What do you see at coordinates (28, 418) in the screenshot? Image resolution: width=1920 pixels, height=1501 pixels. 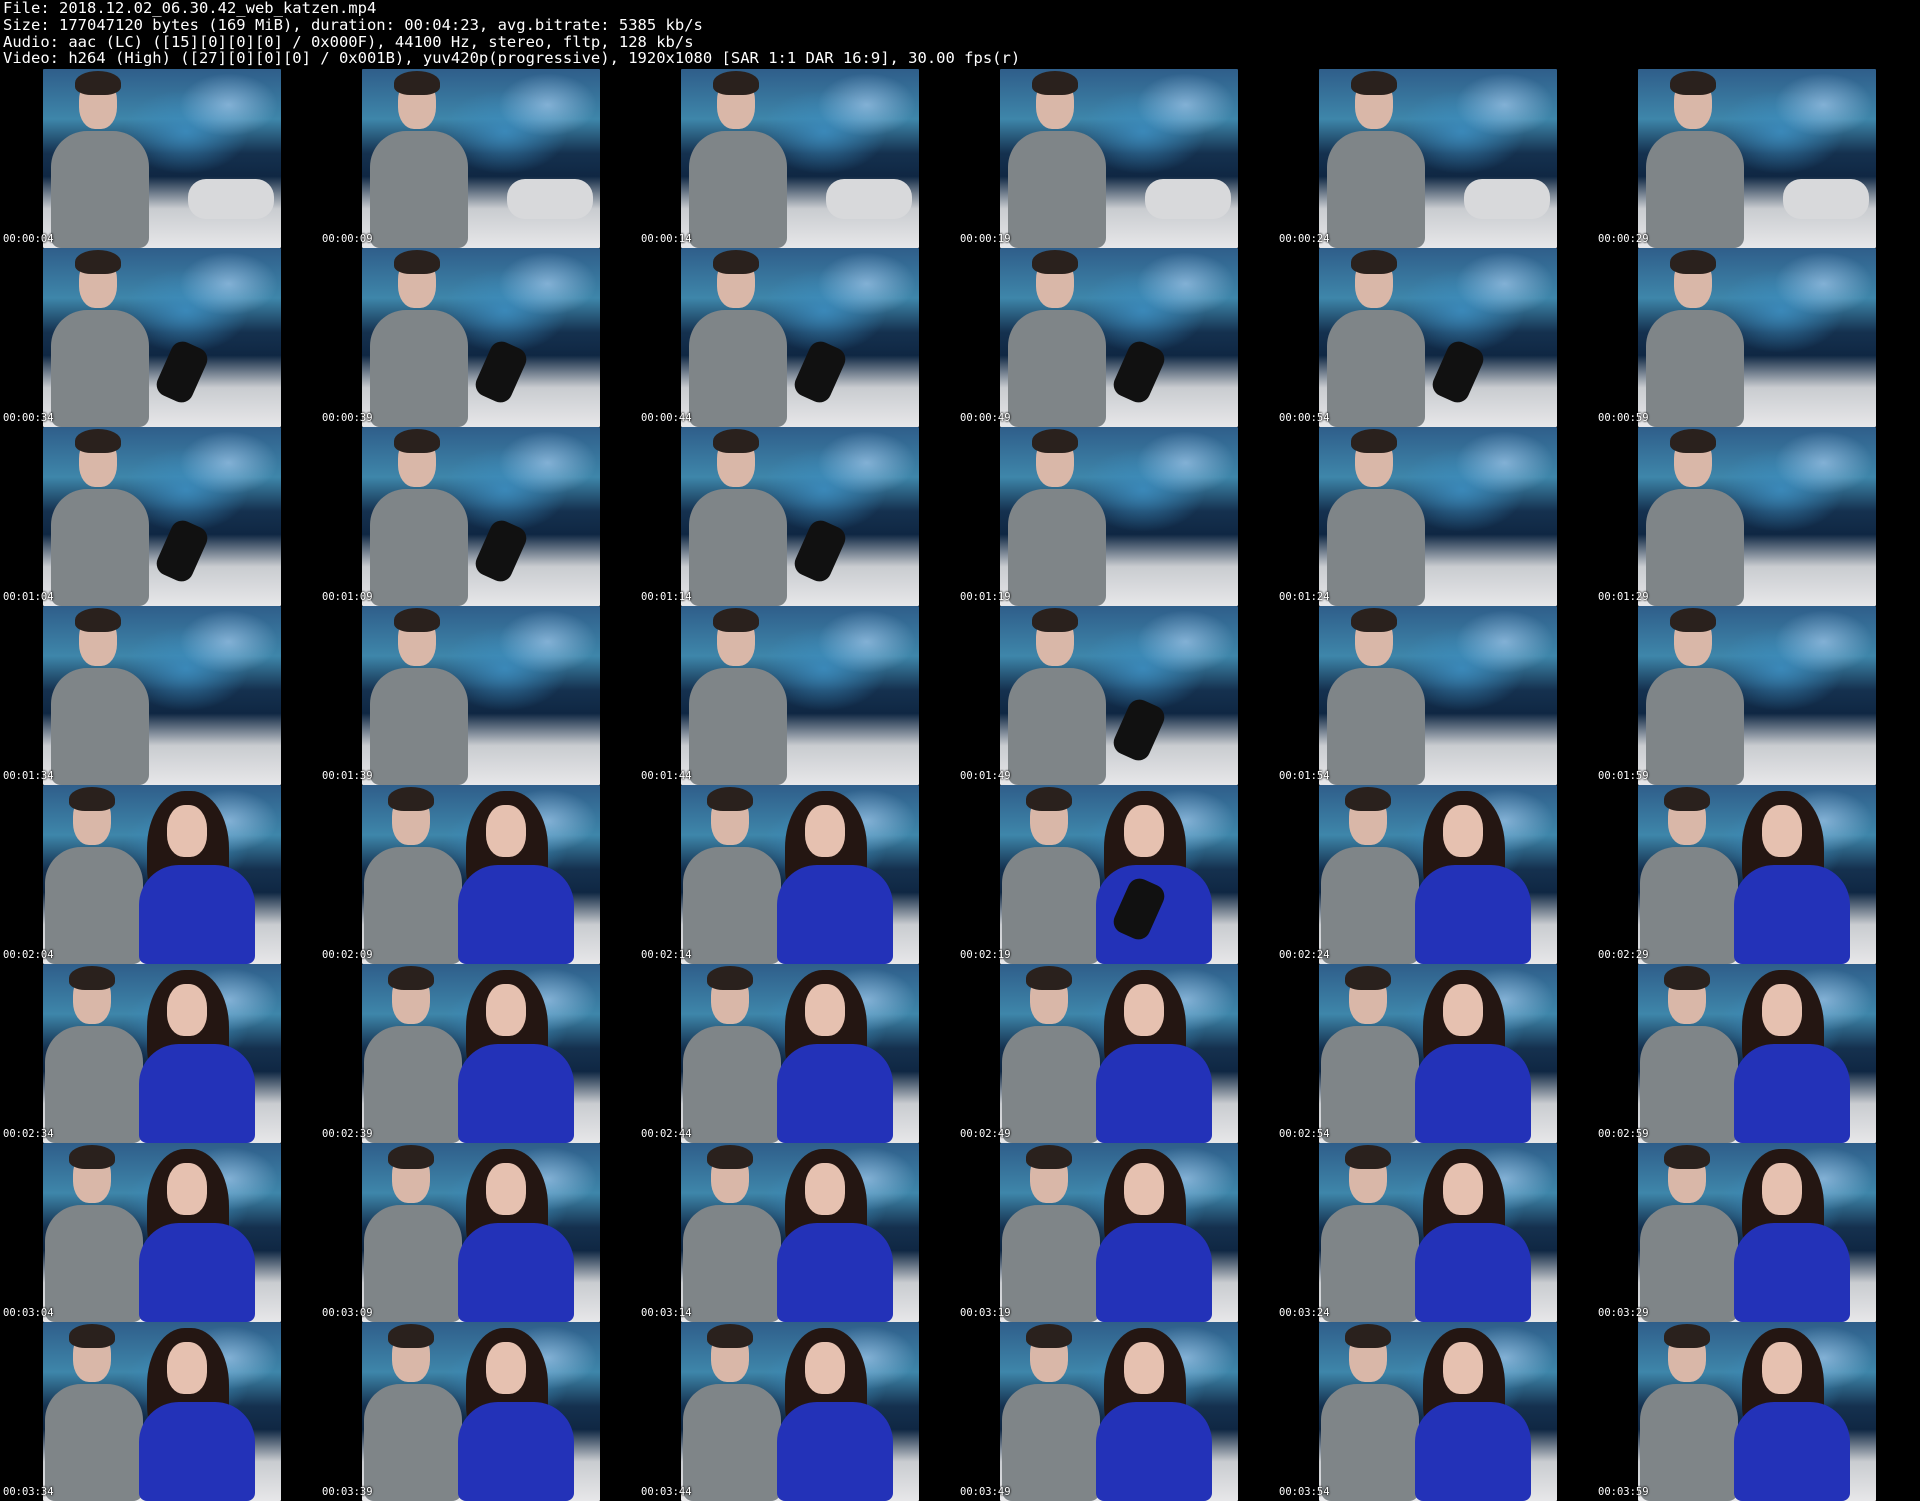 I see `frame-timestamp: 00:00:34` at bounding box center [28, 418].